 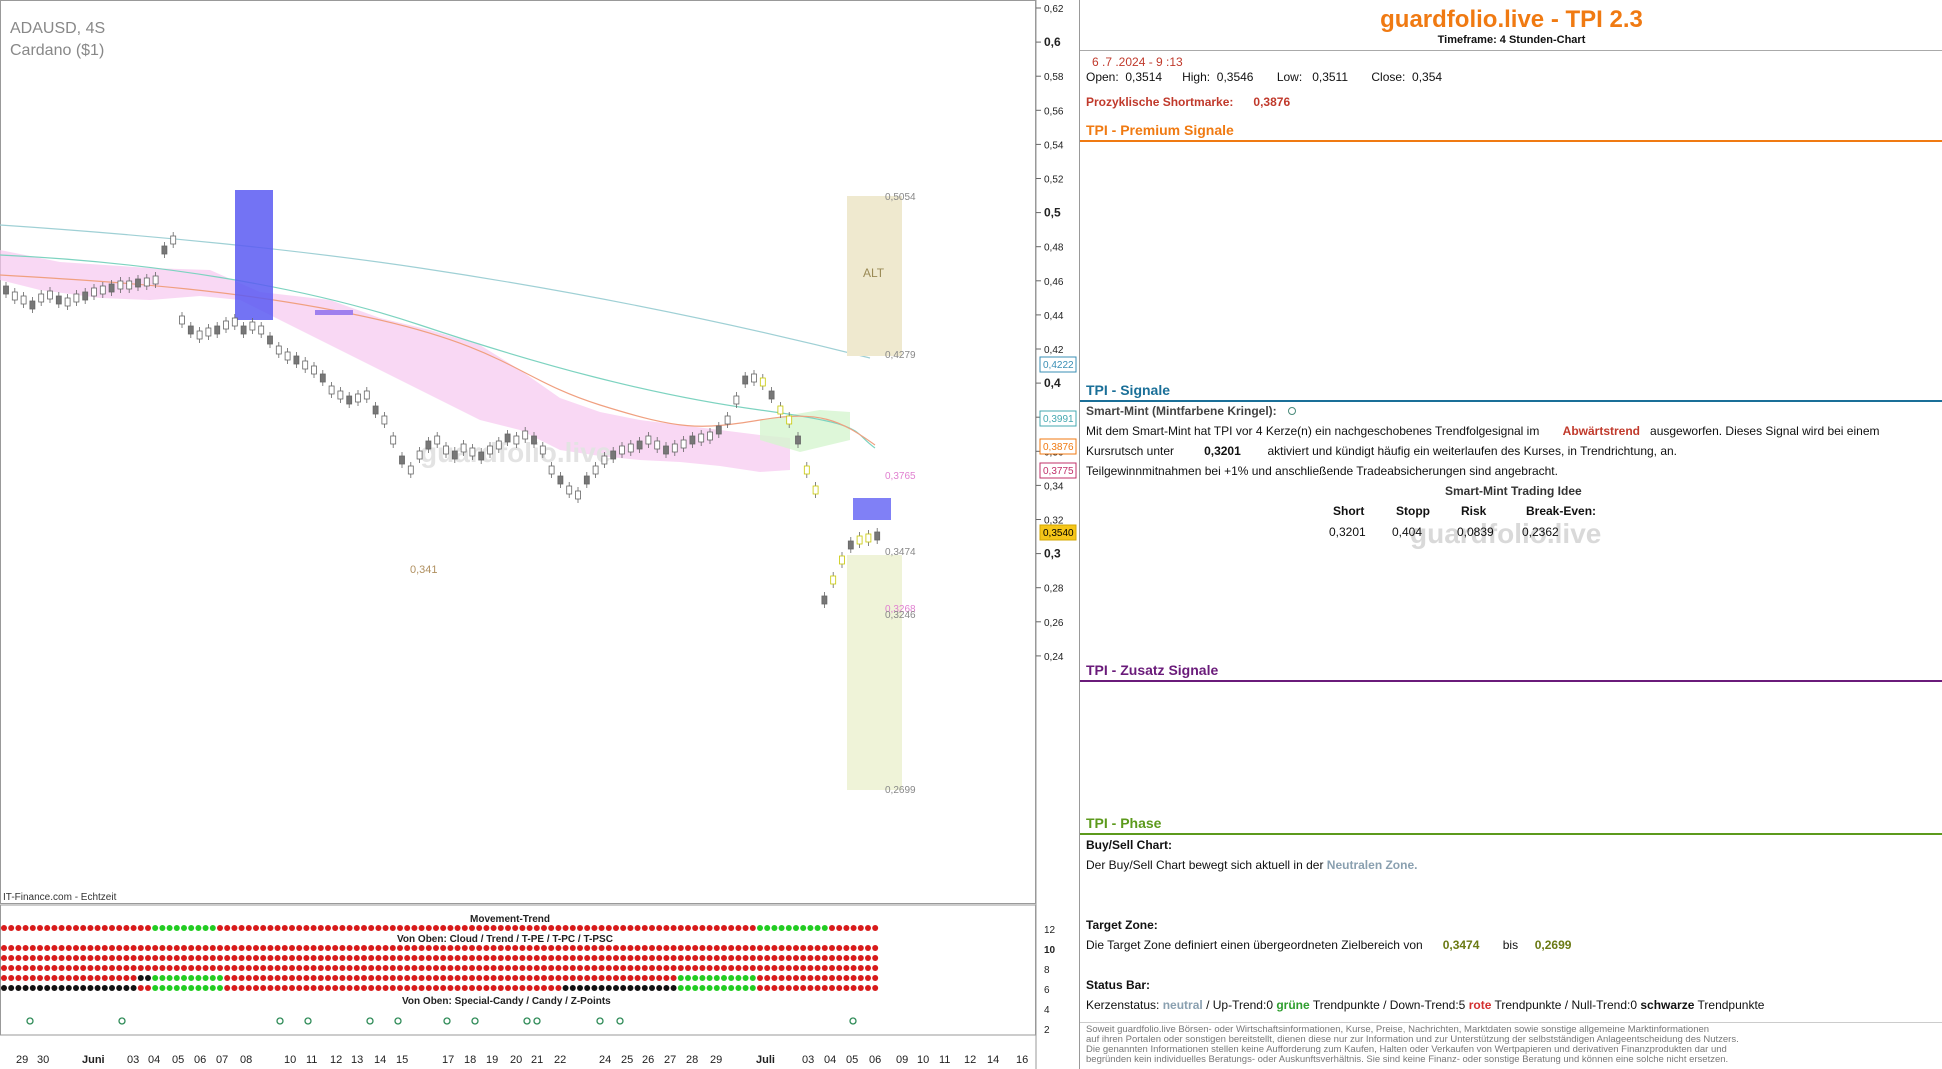 I want to click on high-value: 0,3546, so click(x=1235, y=77).